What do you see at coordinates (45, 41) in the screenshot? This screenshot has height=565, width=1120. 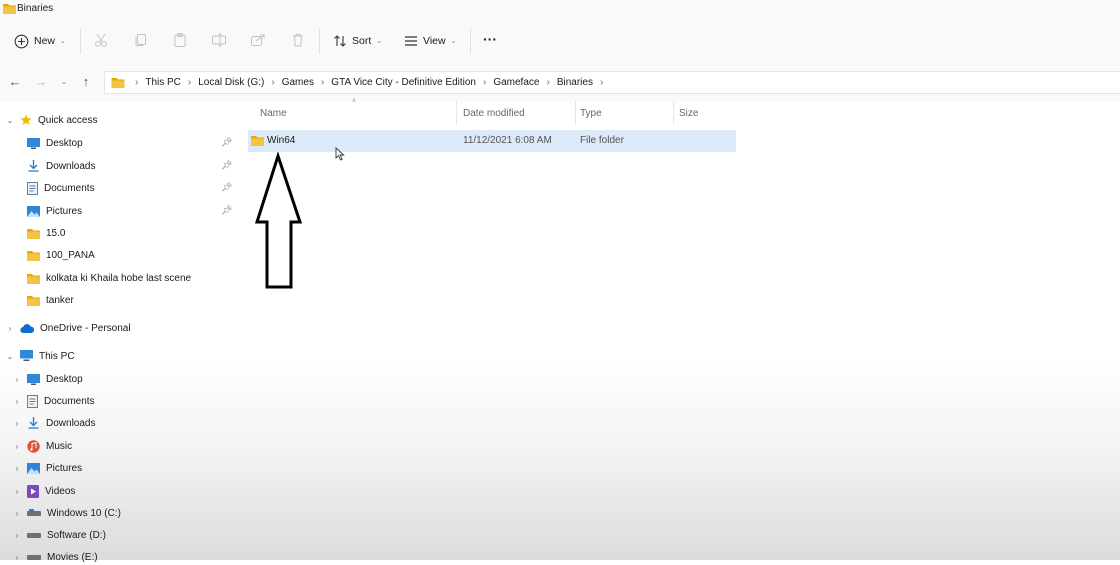 I see `new-label: New` at bounding box center [45, 41].